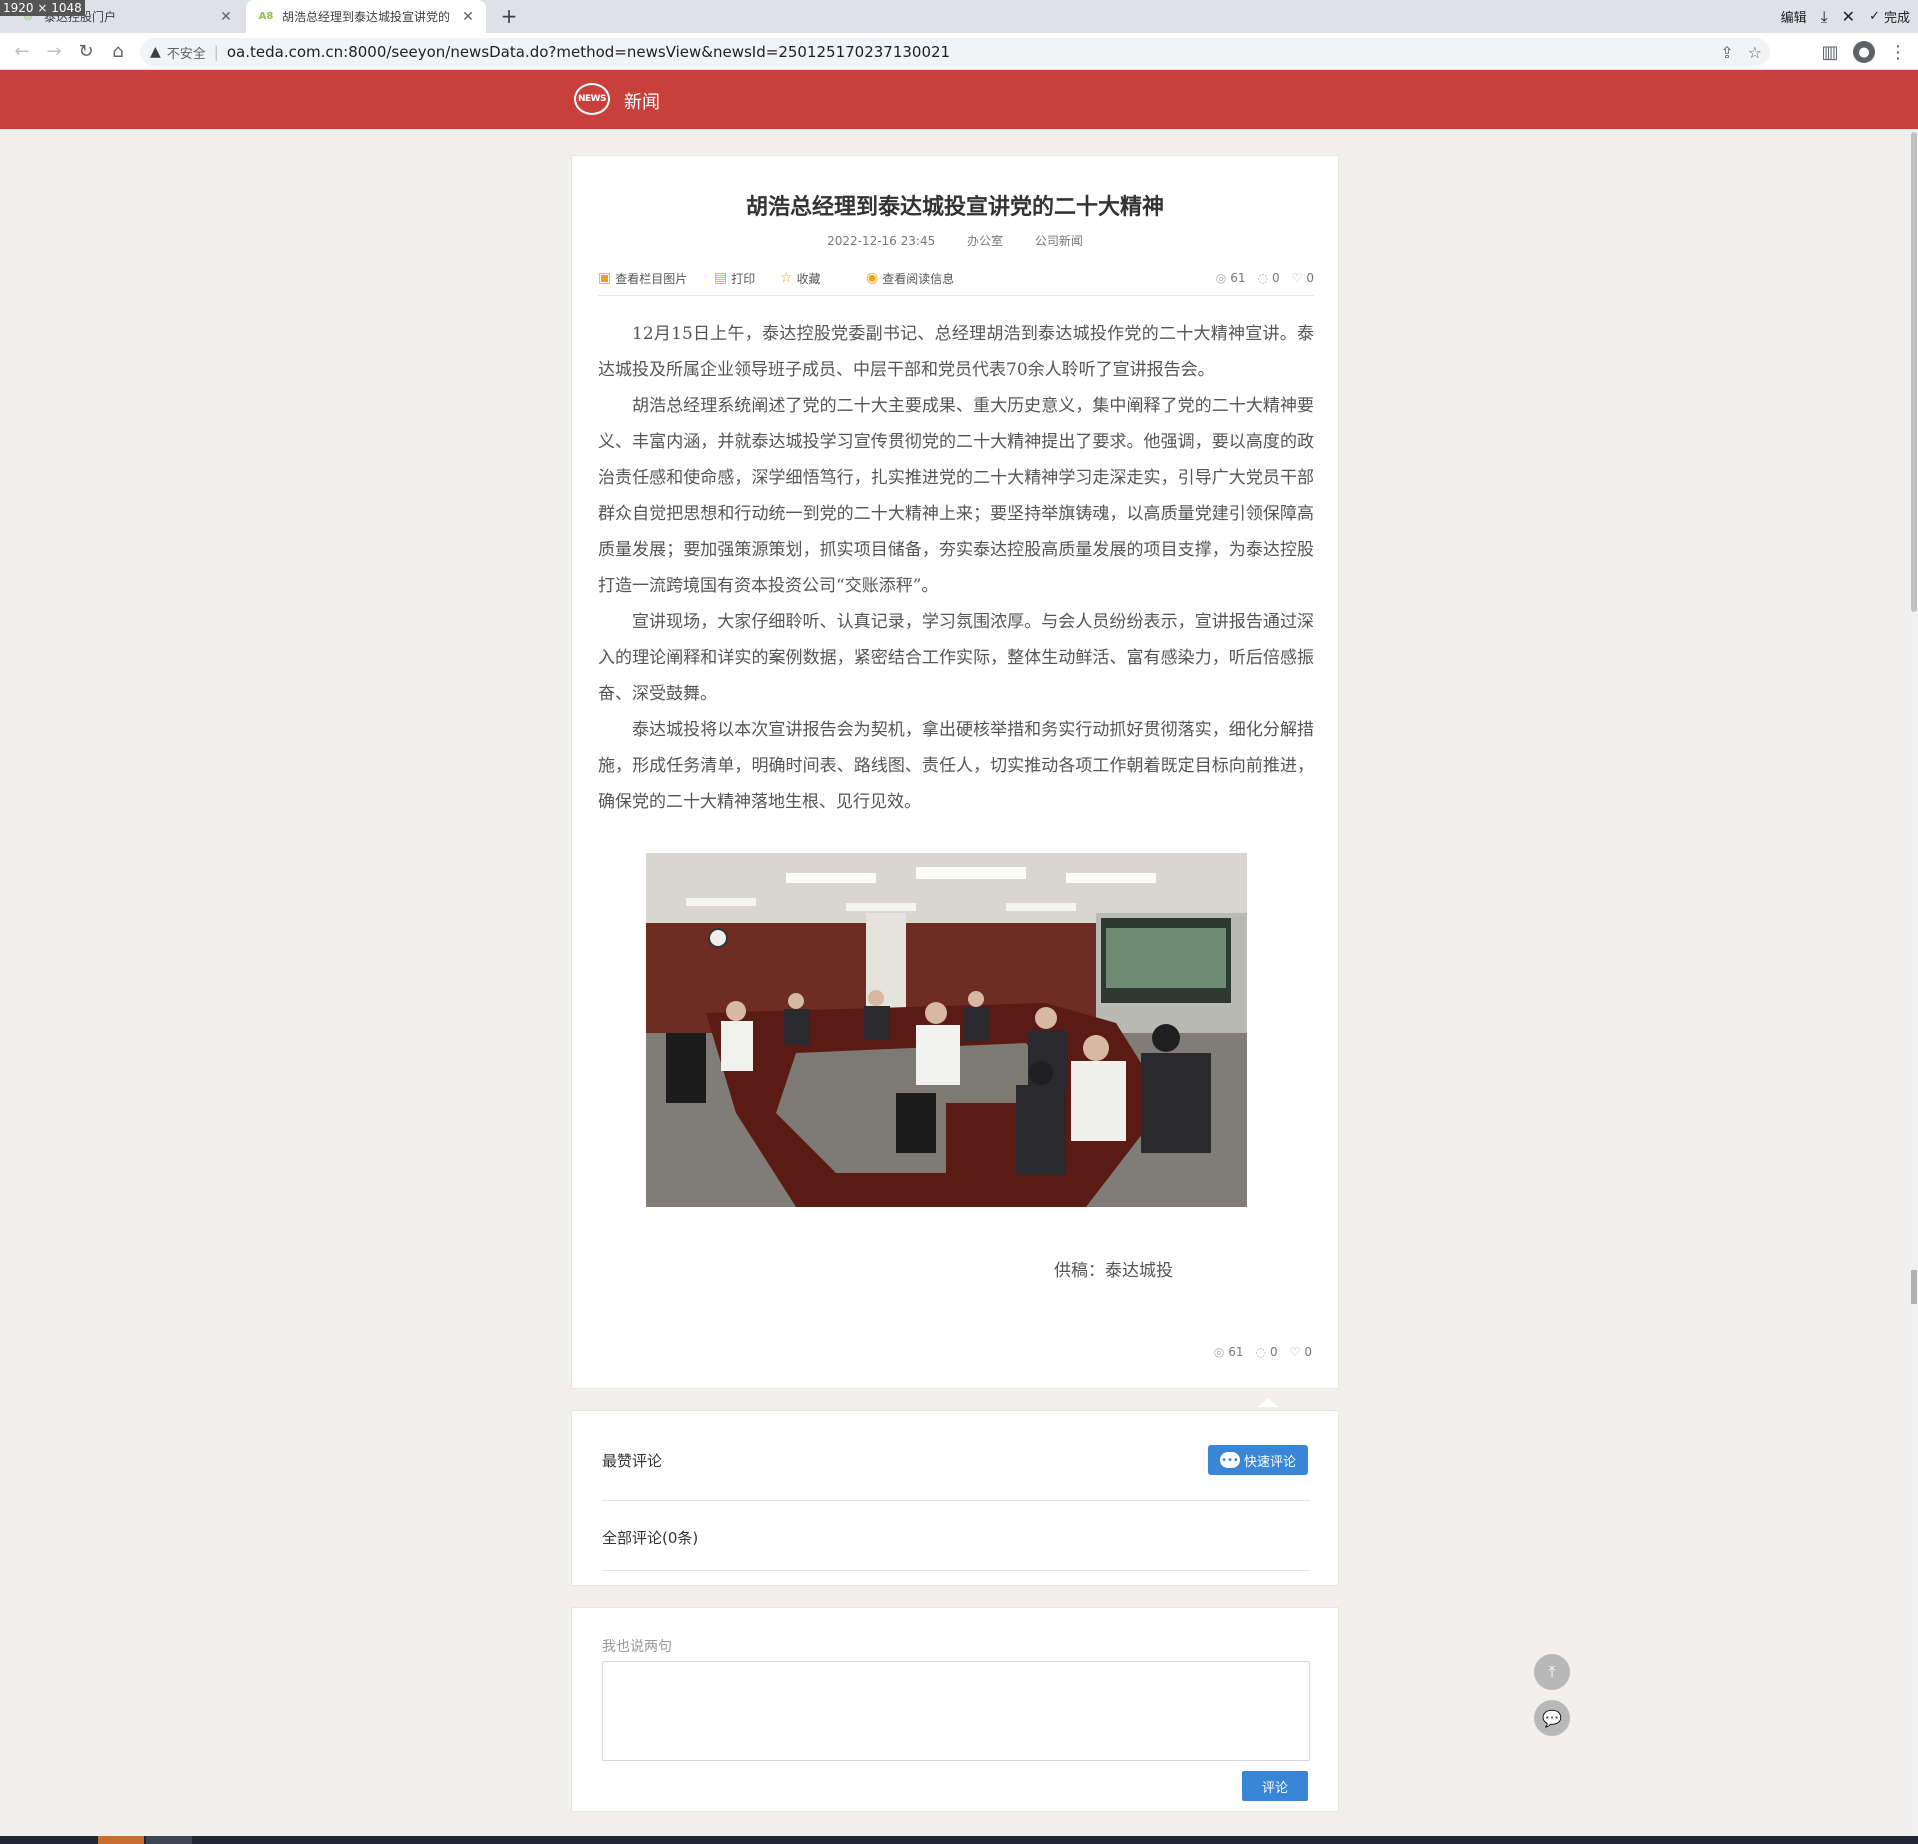 The width and height of the screenshot is (1918, 1844). Describe the element at coordinates (642, 278) in the screenshot. I see `view-images-button: ▣ 查看栏目图片` at that location.